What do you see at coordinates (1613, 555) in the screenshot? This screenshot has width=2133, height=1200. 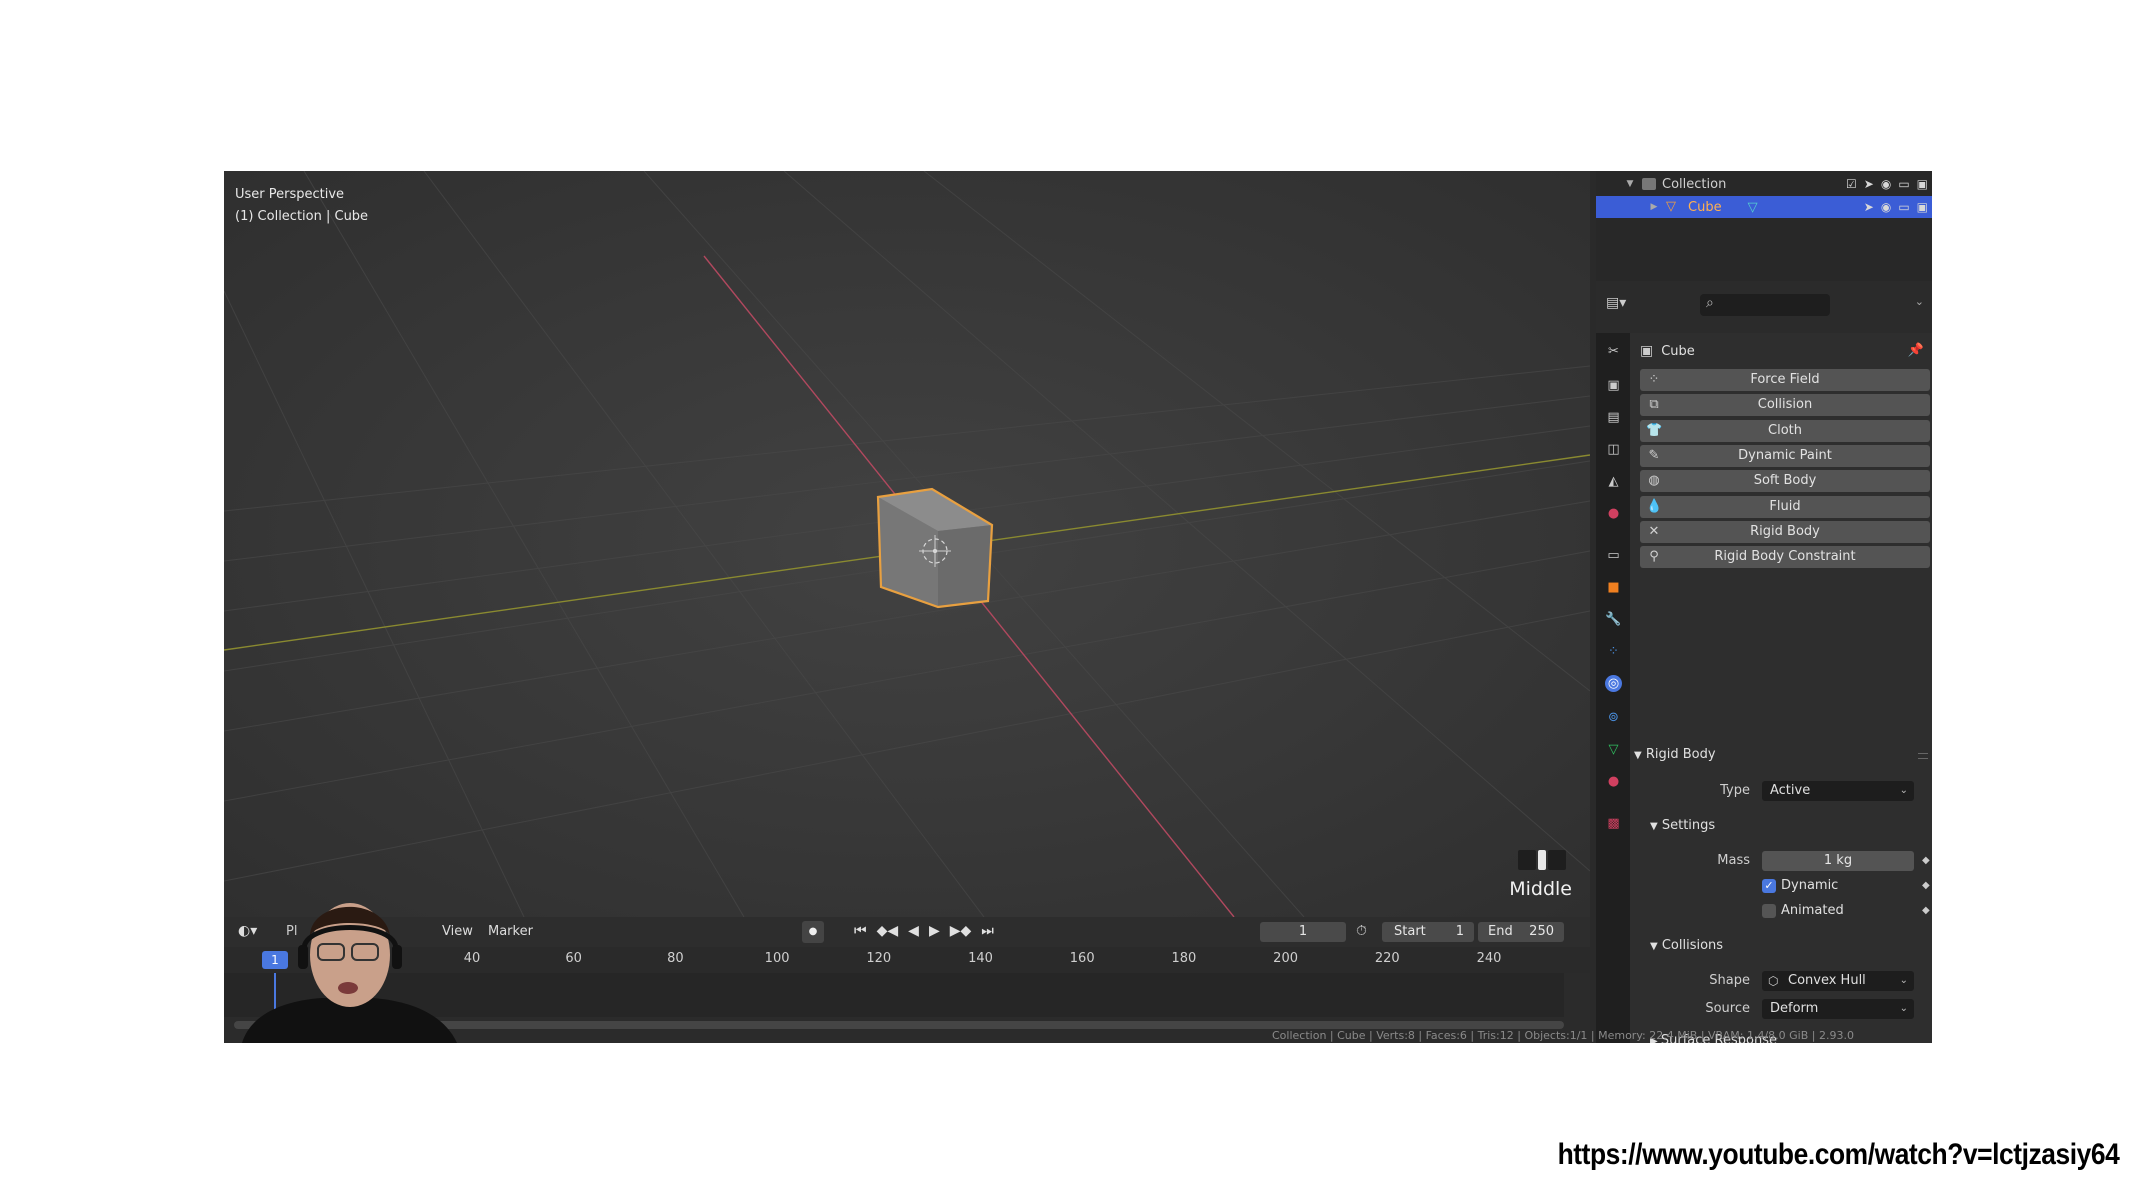 I see `tab-collection: ▭` at bounding box center [1613, 555].